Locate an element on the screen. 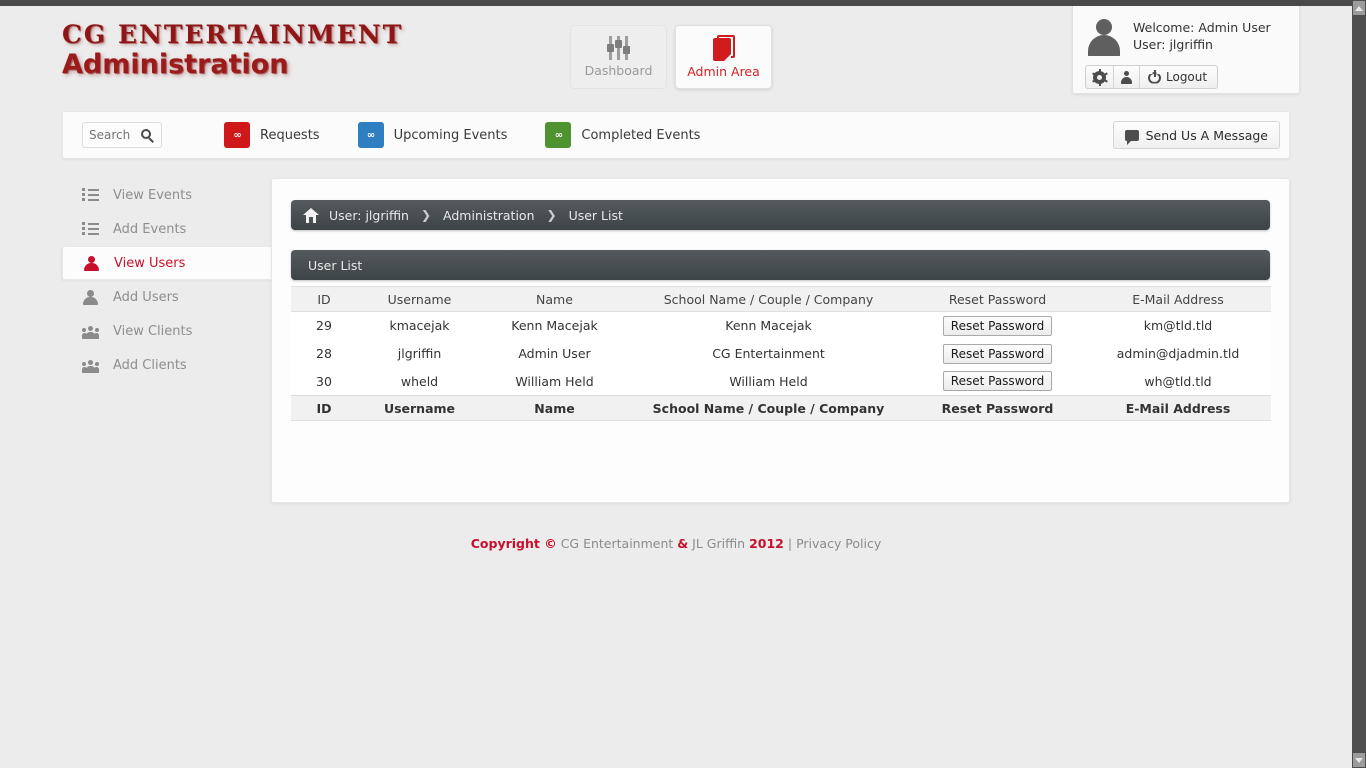  scroll-up-button is located at coordinates (1359, 8).